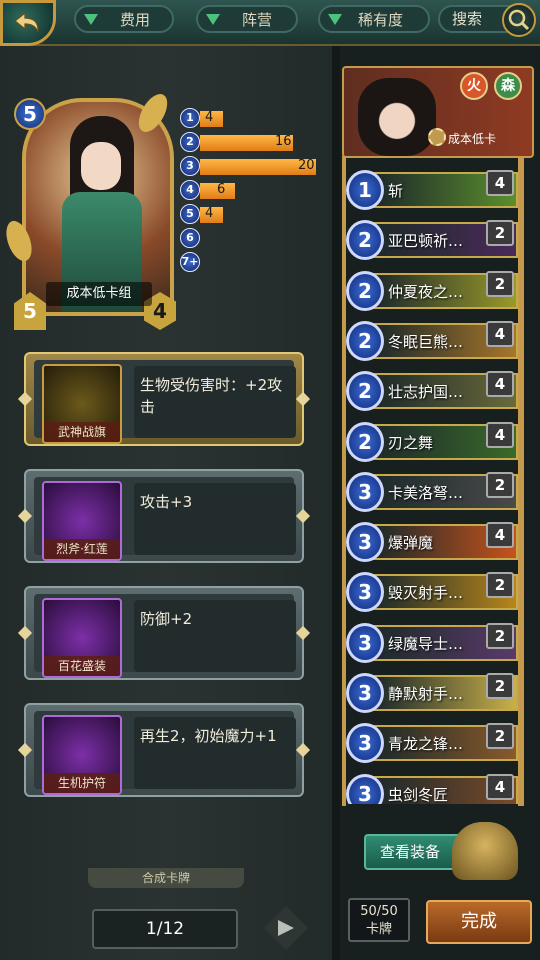  I want to click on equipment-slot: 武神战旗 生物受伤害时：+2攻击, so click(164, 399).